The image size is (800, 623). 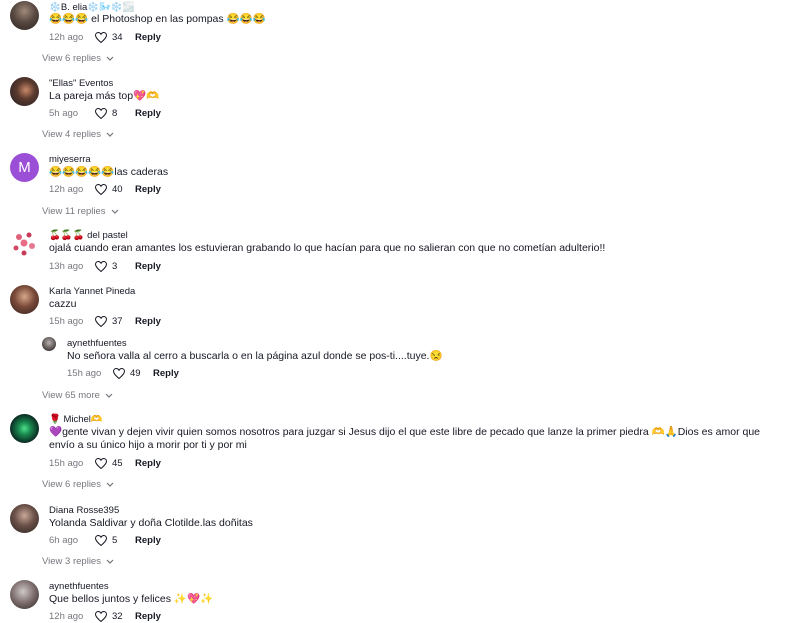 I want to click on like-button: 45, so click(x=115, y=463).